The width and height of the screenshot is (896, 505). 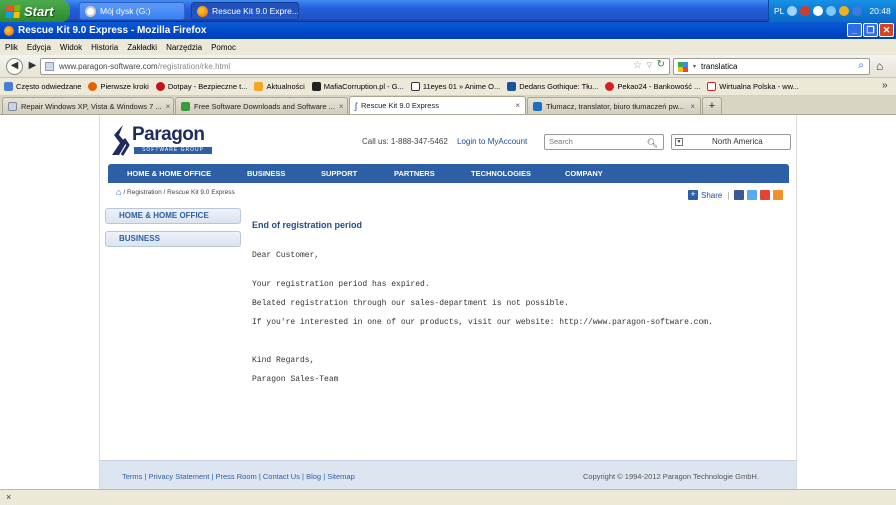 What do you see at coordinates (637, 65) in the screenshot?
I see `bookmark-star-icon: ☆` at bounding box center [637, 65].